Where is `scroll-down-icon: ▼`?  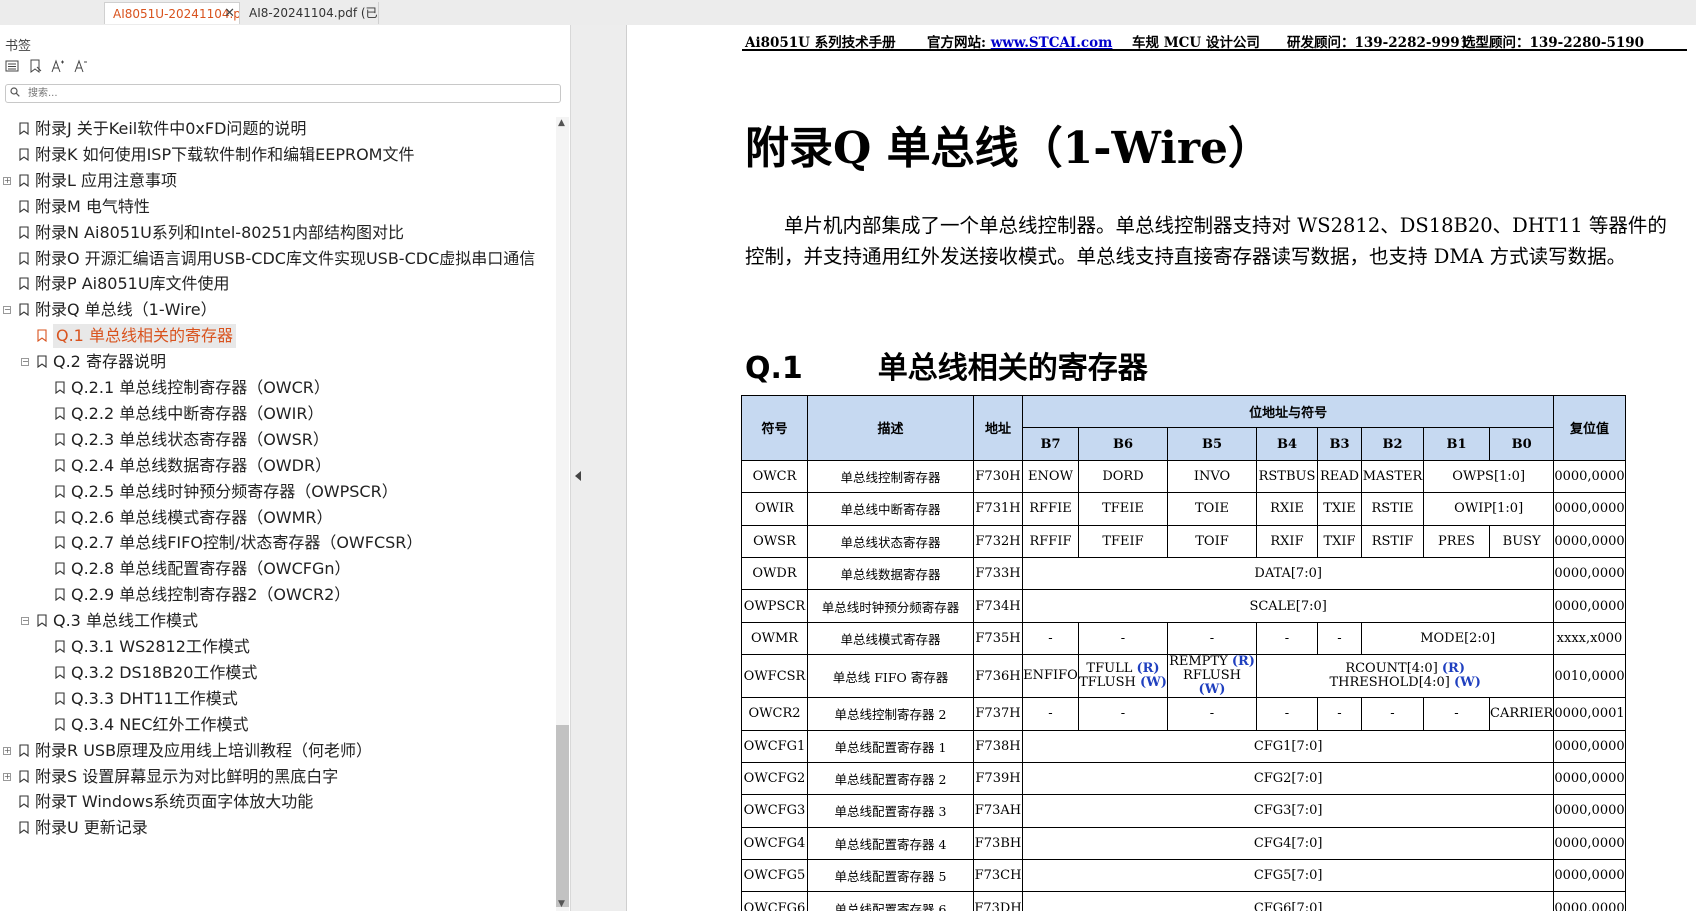
scroll-down-icon: ▼ is located at coordinates (561, 904).